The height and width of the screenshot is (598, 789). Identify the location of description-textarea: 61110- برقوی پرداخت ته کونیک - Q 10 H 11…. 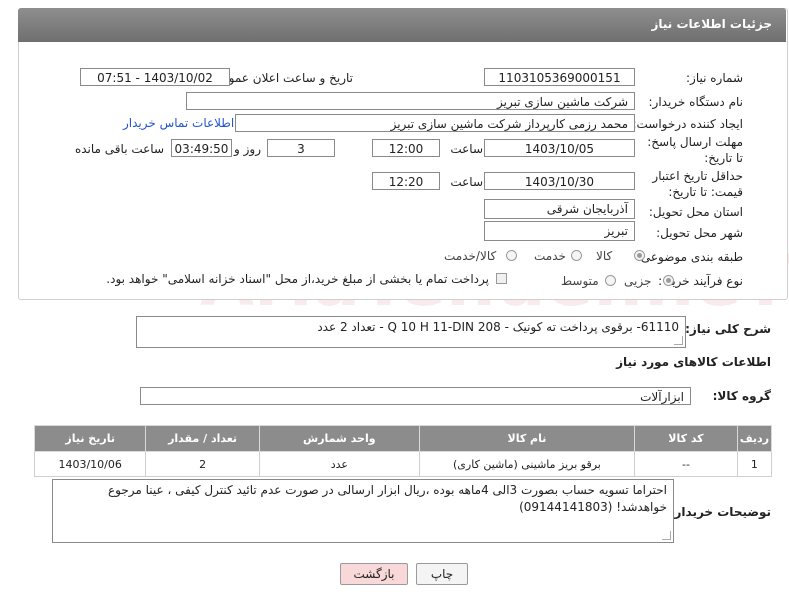
(411, 332).